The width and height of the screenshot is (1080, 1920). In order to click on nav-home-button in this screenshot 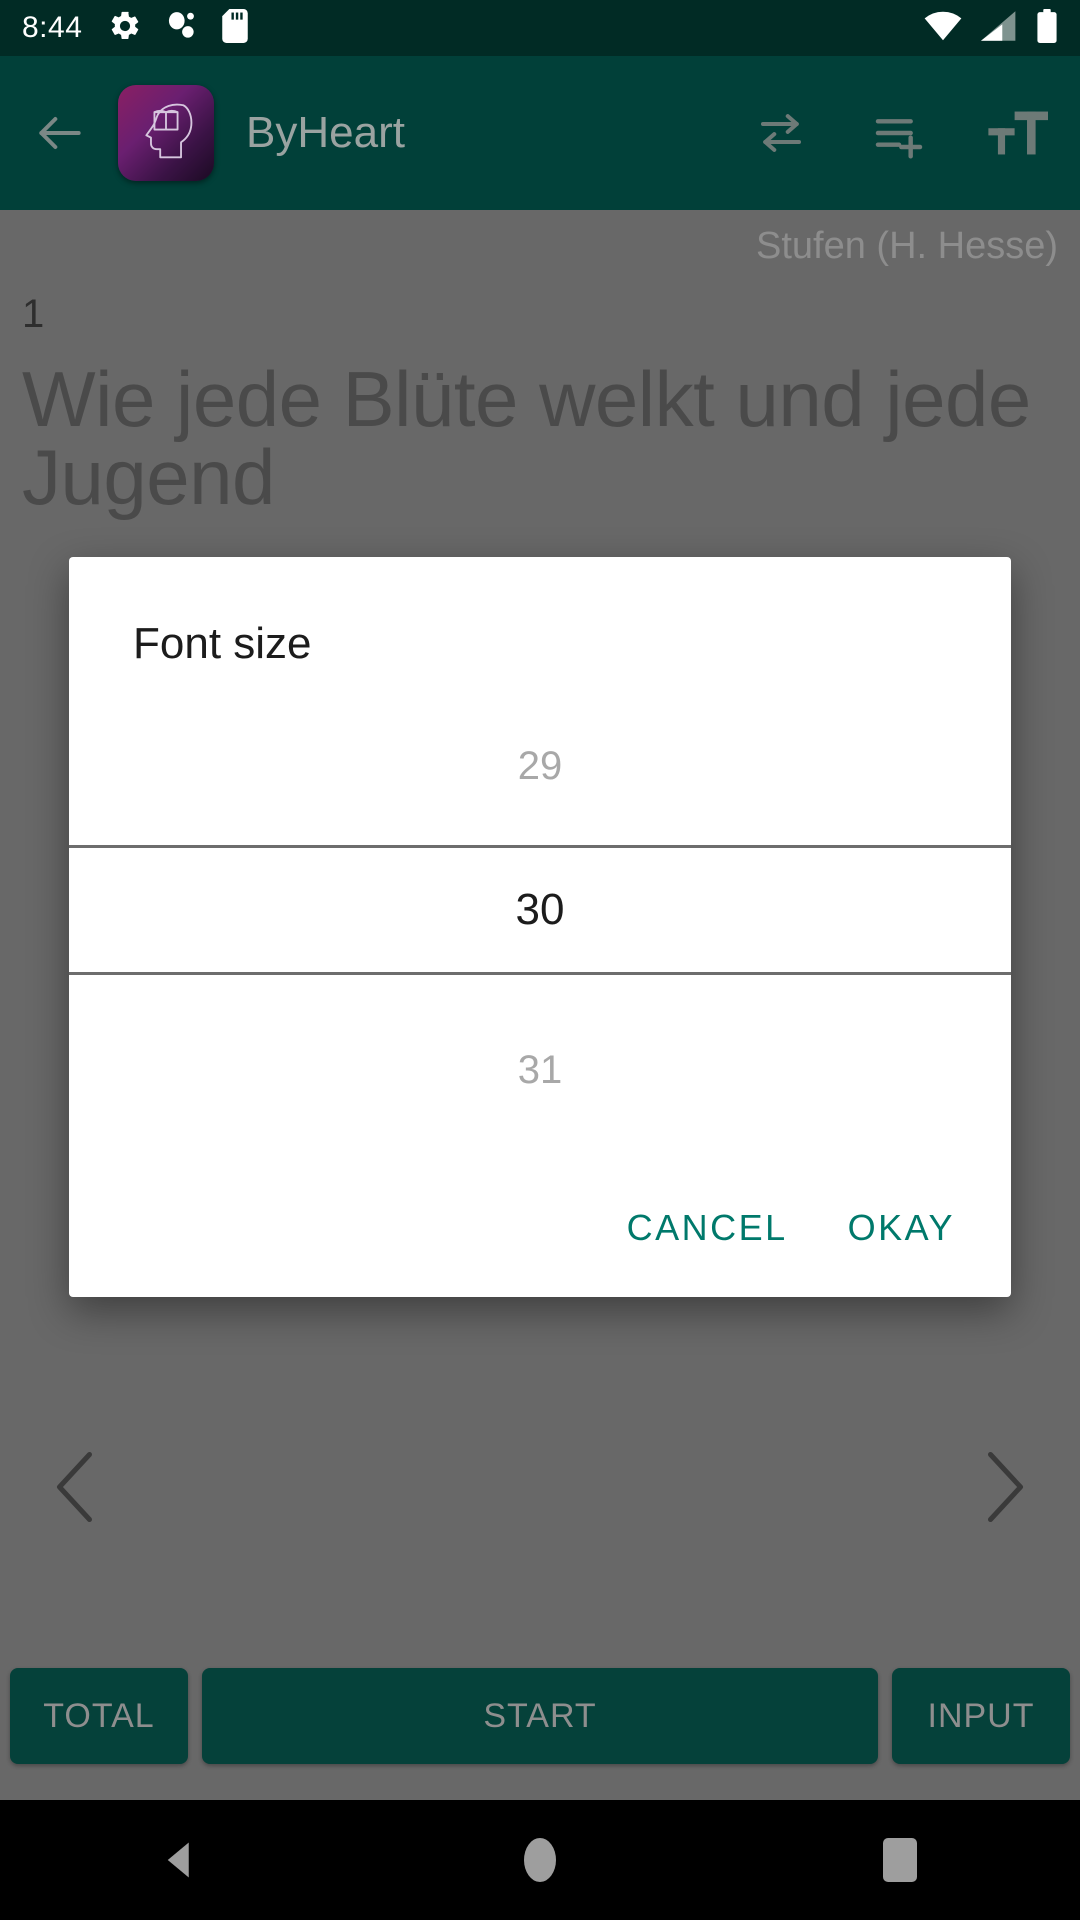, I will do `click(540, 1860)`.